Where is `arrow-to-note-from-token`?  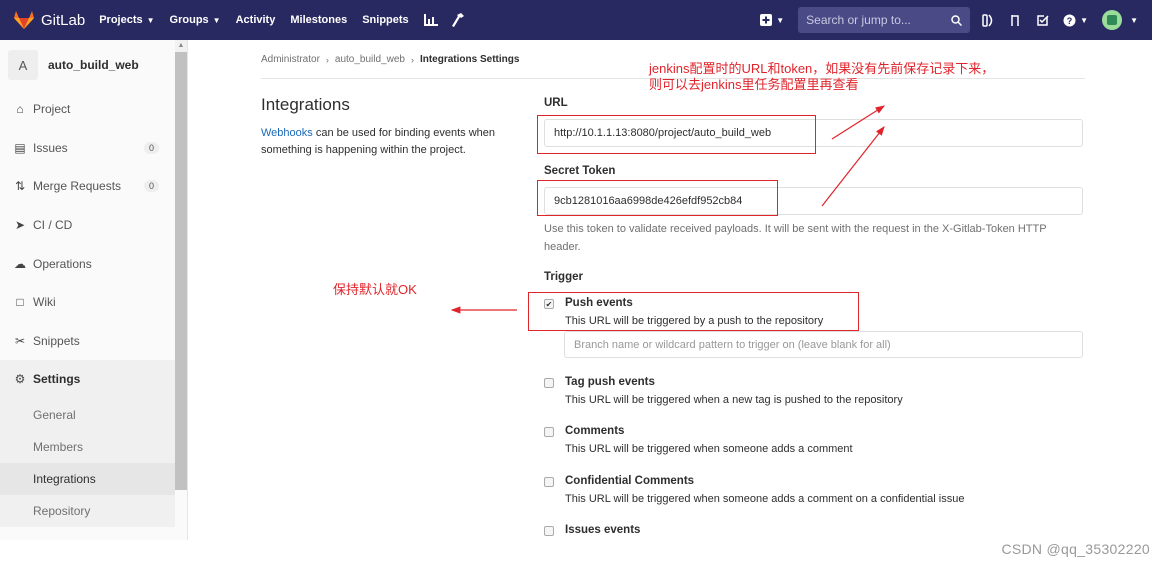 arrow-to-note-from-token is located at coordinates (853, 166).